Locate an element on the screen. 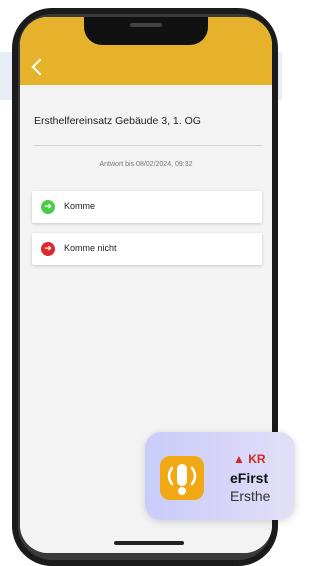 The height and width of the screenshot is (566, 320). alert-title: Ersthelfereinsatz Gebäude 3, 1. OG is located at coordinates (117, 121).